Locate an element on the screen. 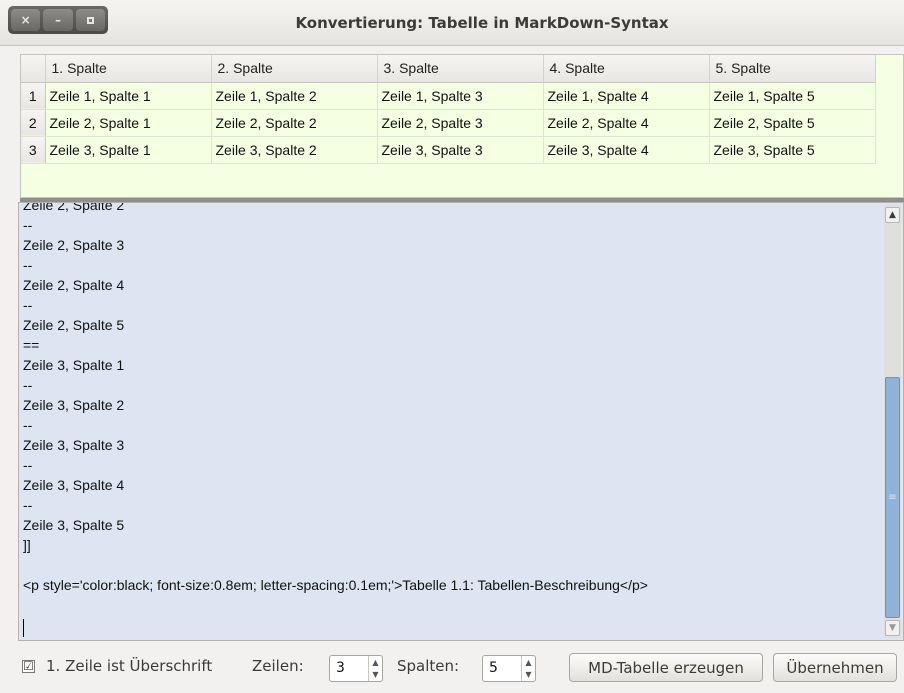 The image size is (904, 693). column-header: 2. Spalte is located at coordinates (294, 69).